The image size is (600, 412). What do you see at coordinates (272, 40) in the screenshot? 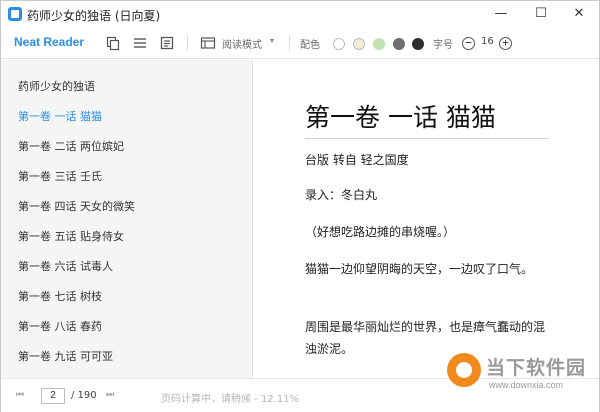
I see `chevron-down-icon: ▾` at bounding box center [272, 40].